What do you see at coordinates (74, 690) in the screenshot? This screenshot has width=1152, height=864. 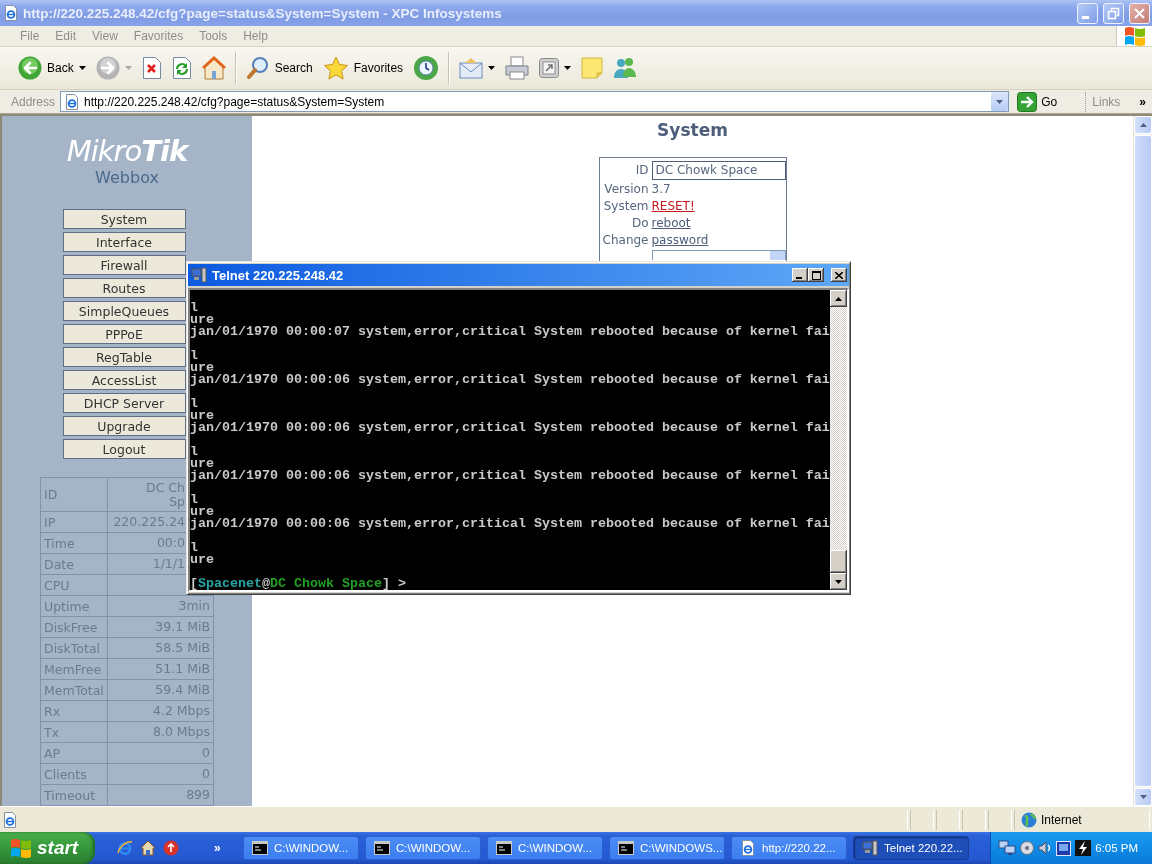 I see `status-label: MemTotal` at bounding box center [74, 690].